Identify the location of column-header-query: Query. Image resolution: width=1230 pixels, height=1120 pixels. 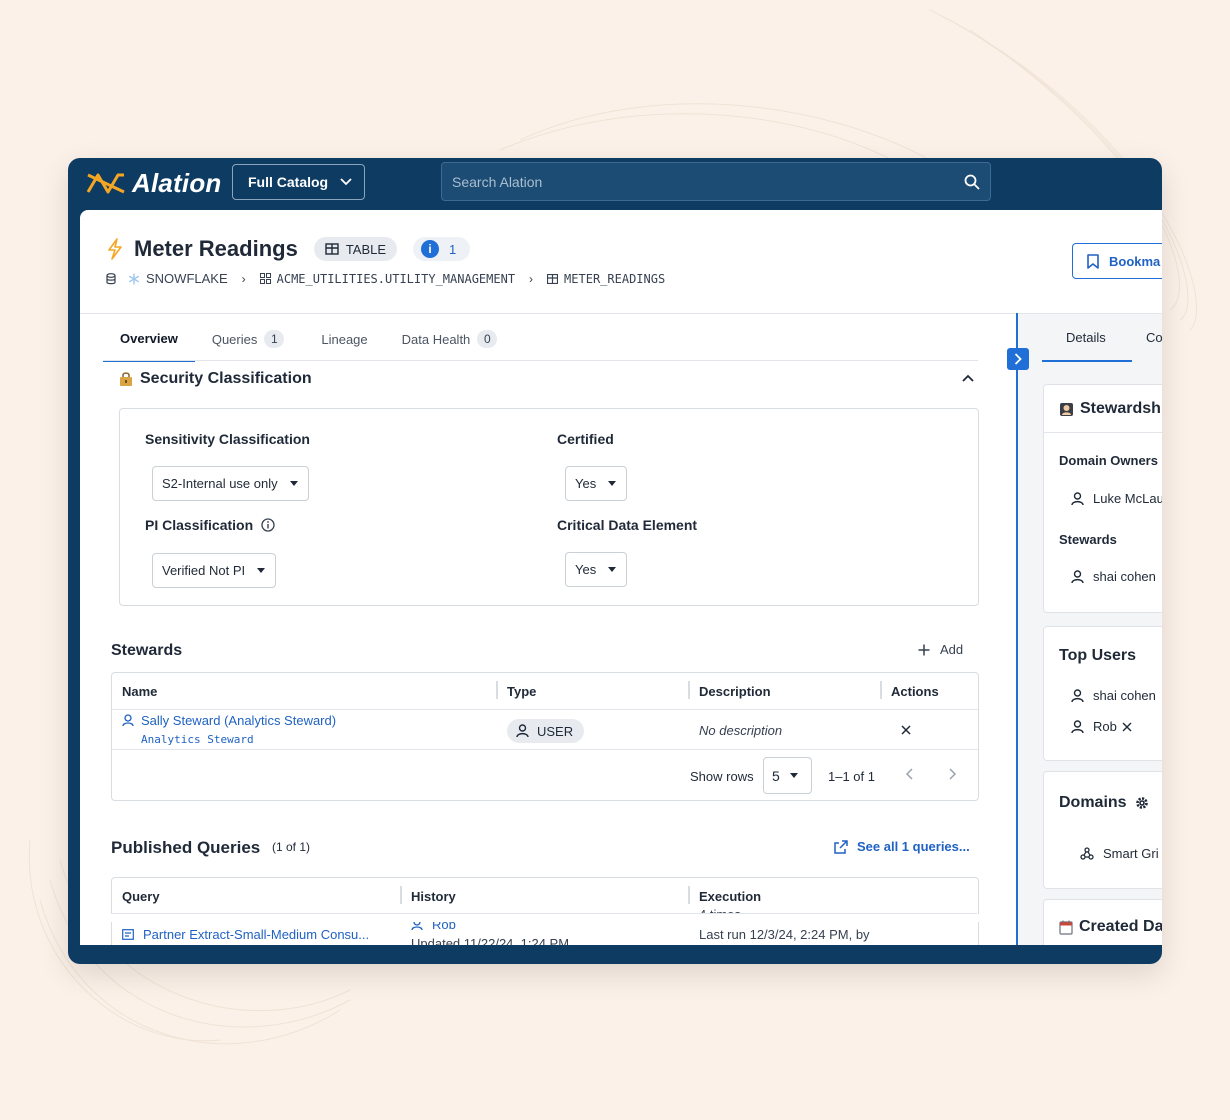
(141, 896).